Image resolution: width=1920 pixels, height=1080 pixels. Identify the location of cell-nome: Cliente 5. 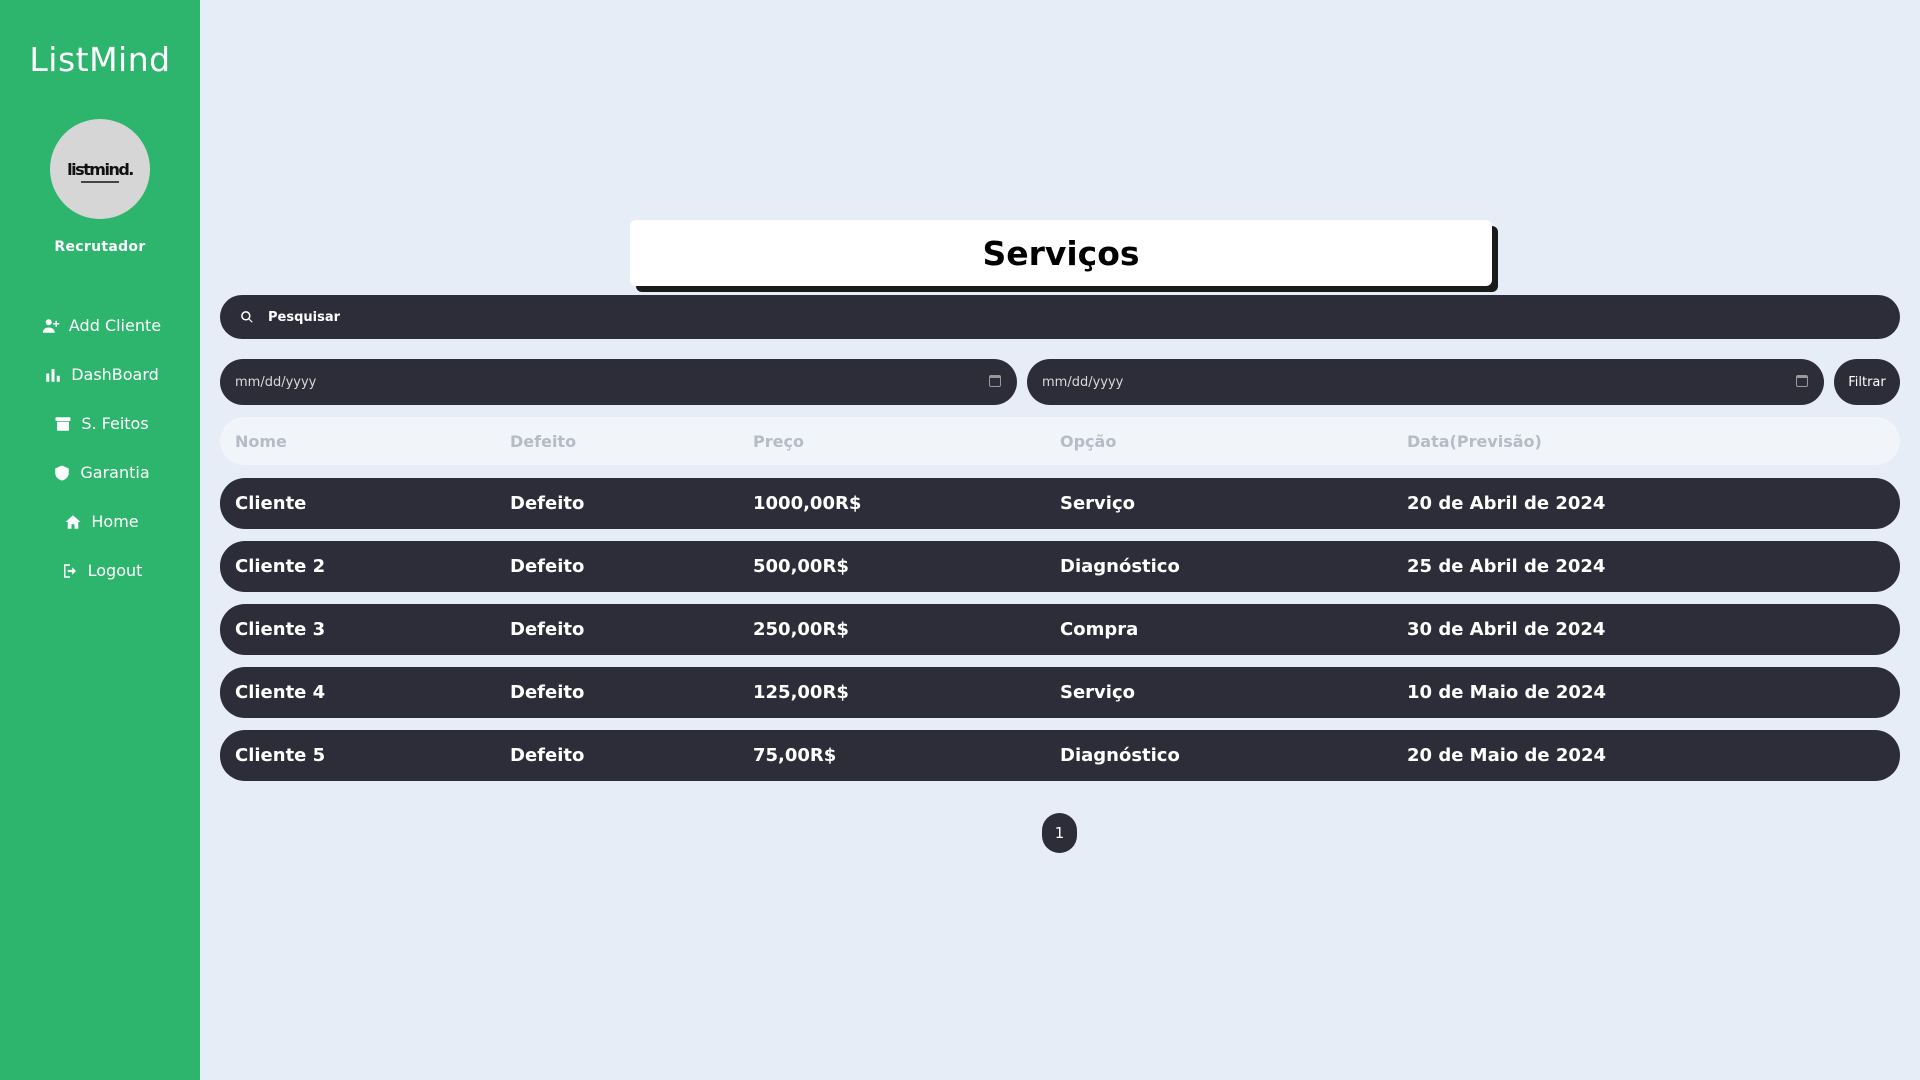
(280, 755).